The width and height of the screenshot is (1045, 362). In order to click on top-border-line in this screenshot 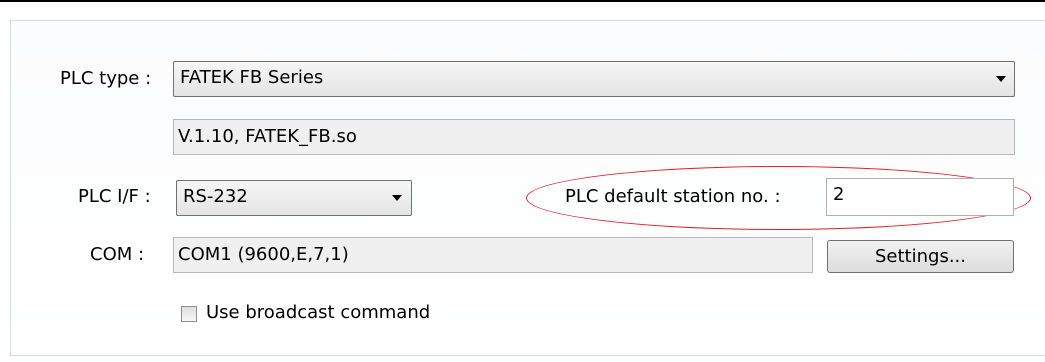, I will do `click(522, 1)`.